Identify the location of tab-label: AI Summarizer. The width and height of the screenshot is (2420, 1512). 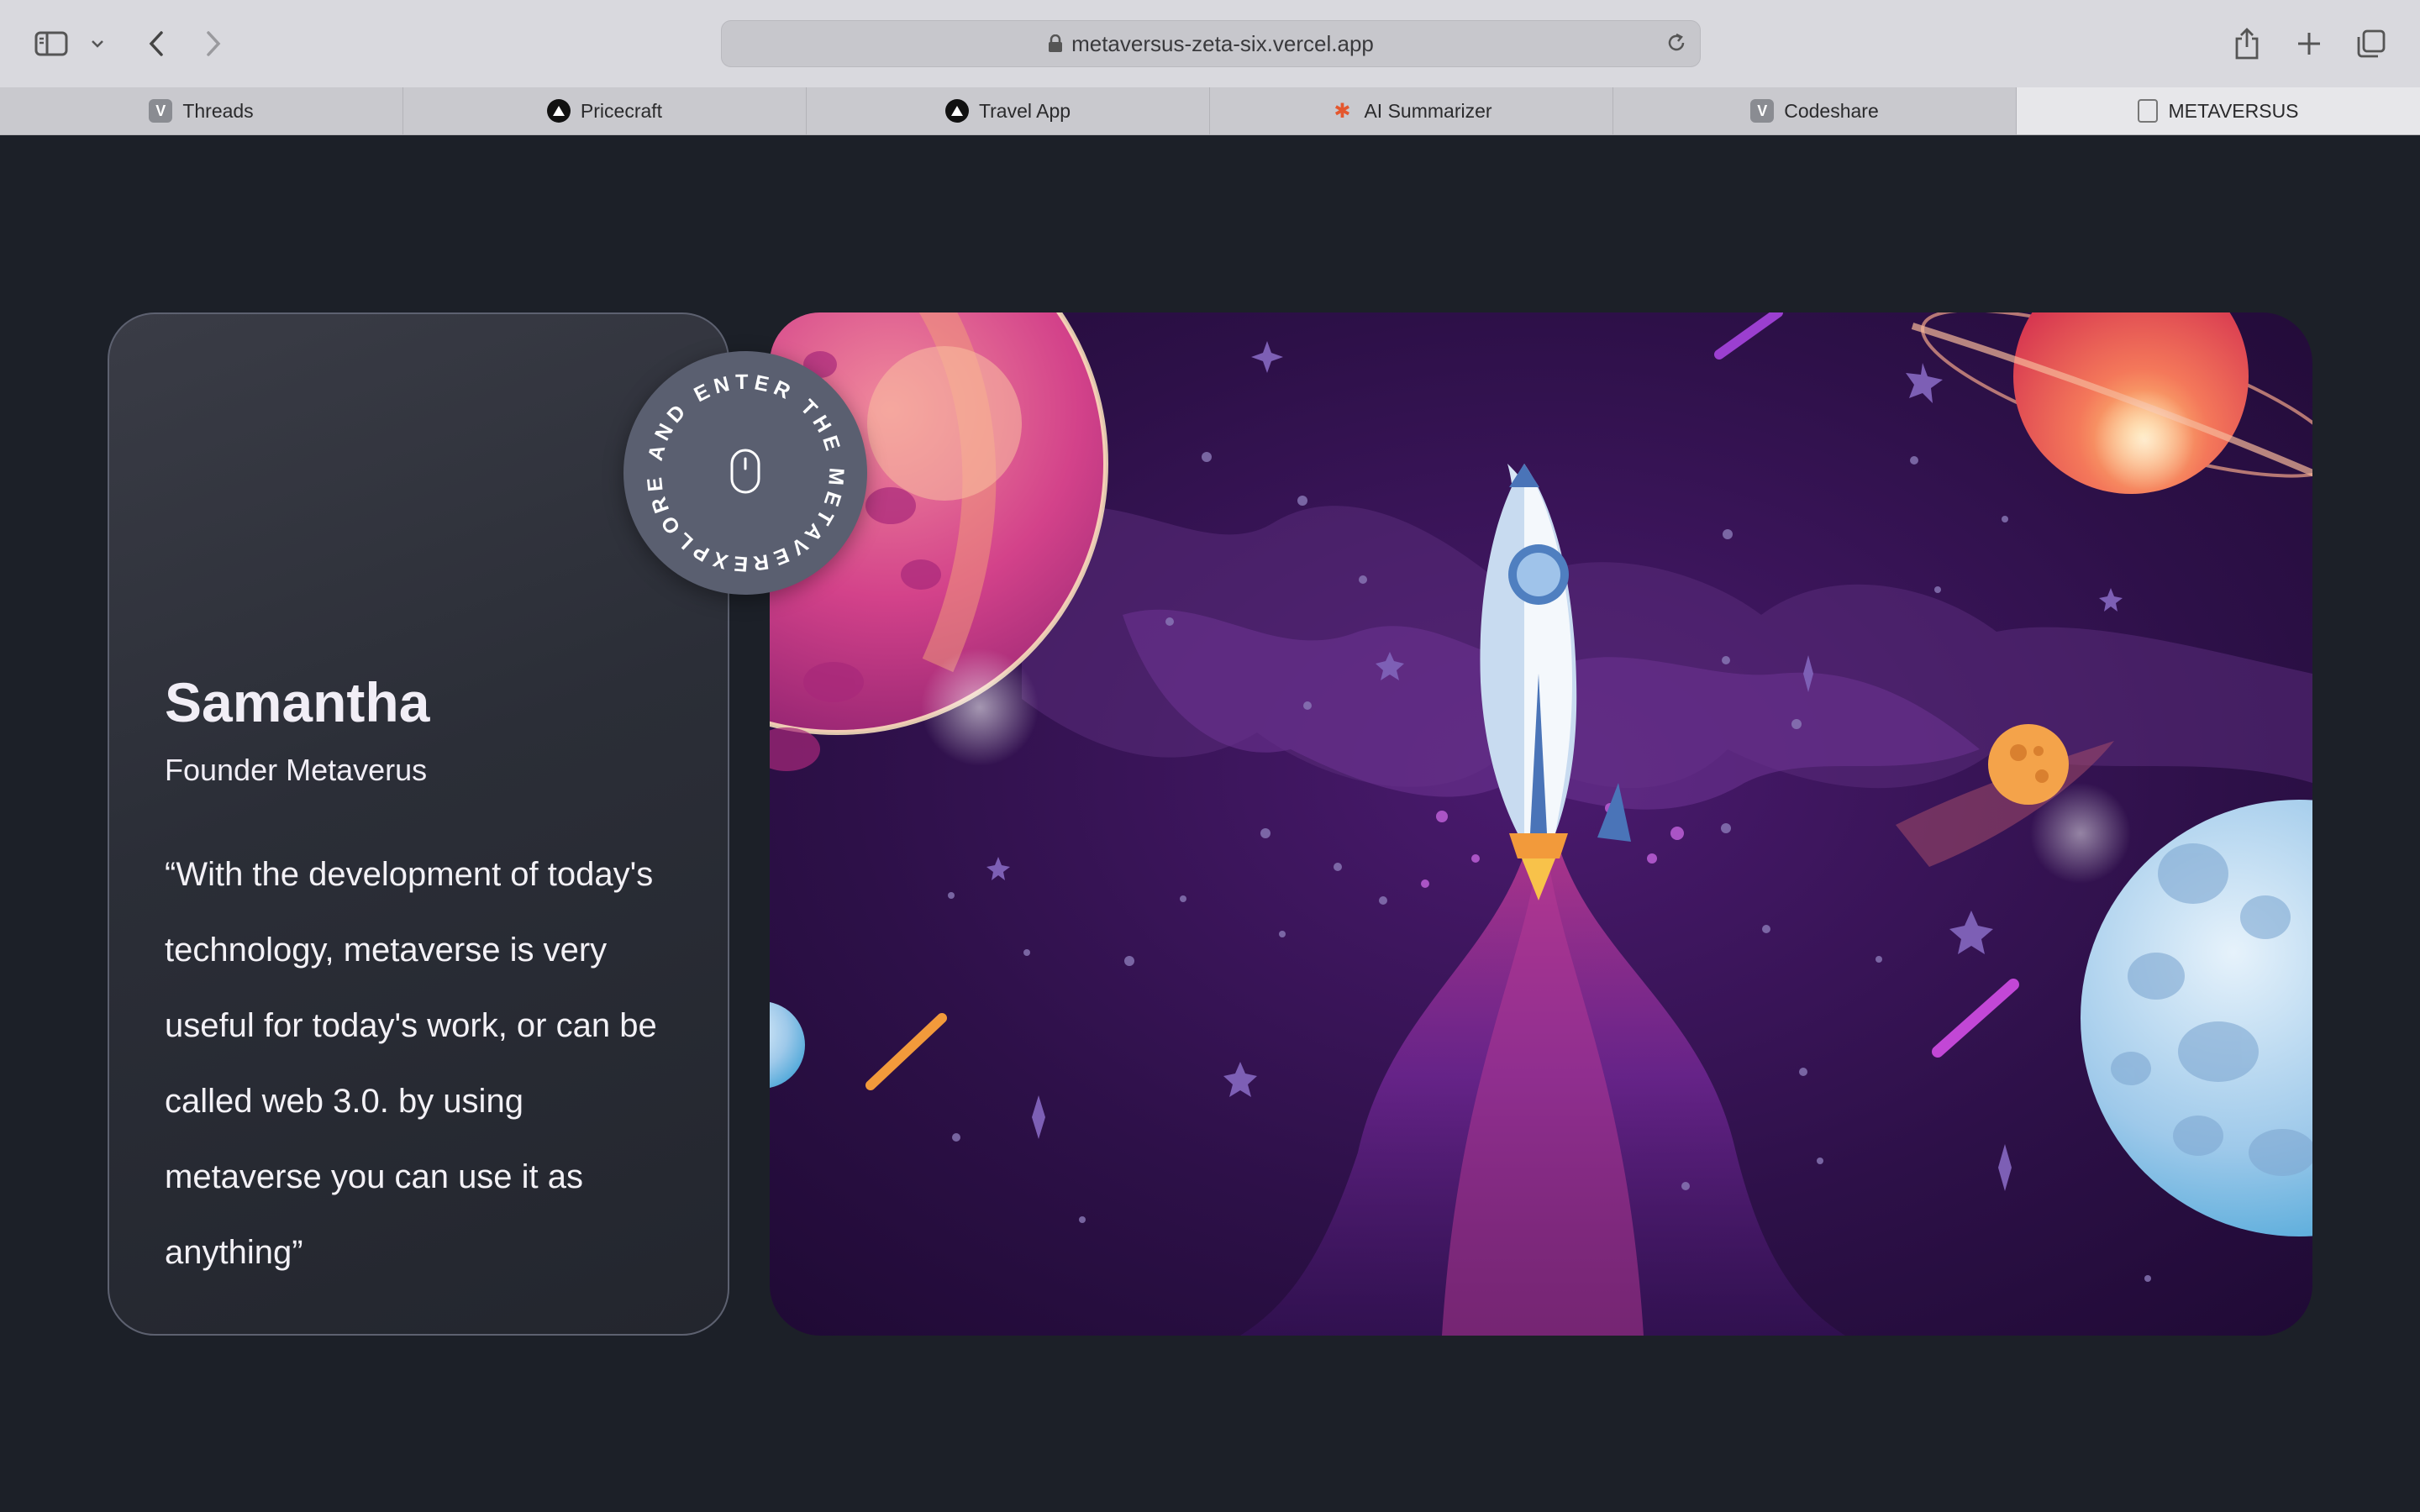
(1428, 110).